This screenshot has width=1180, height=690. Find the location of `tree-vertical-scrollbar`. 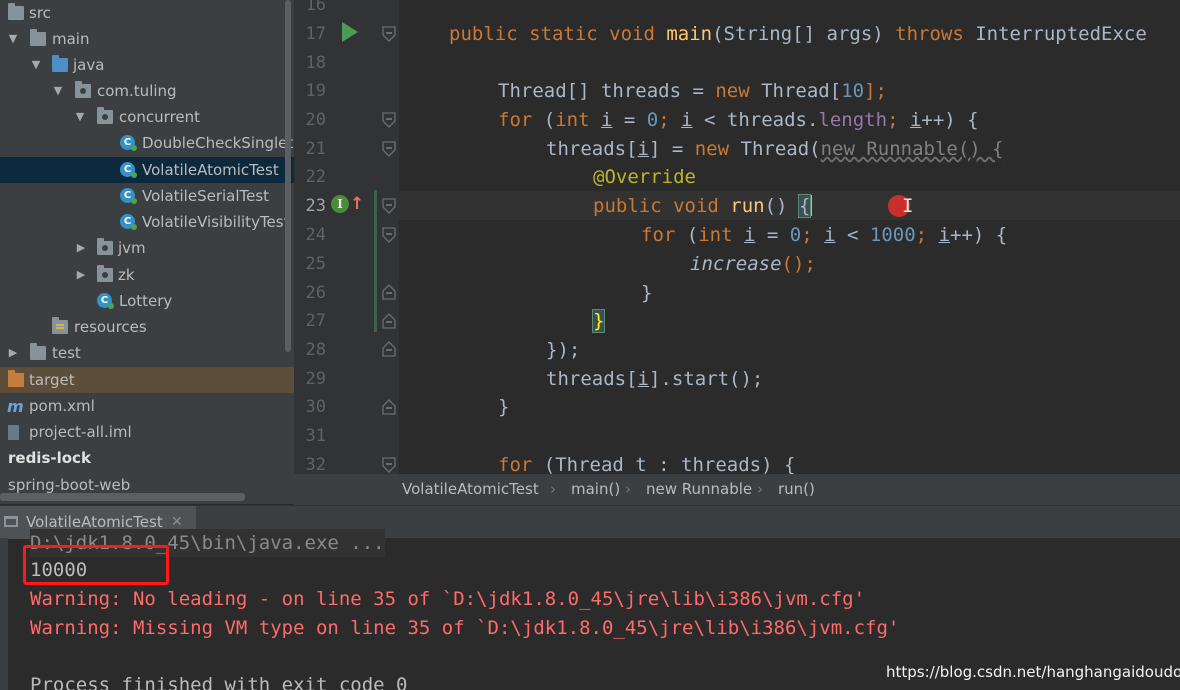

tree-vertical-scrollbar is located at coordinates (288, 176).